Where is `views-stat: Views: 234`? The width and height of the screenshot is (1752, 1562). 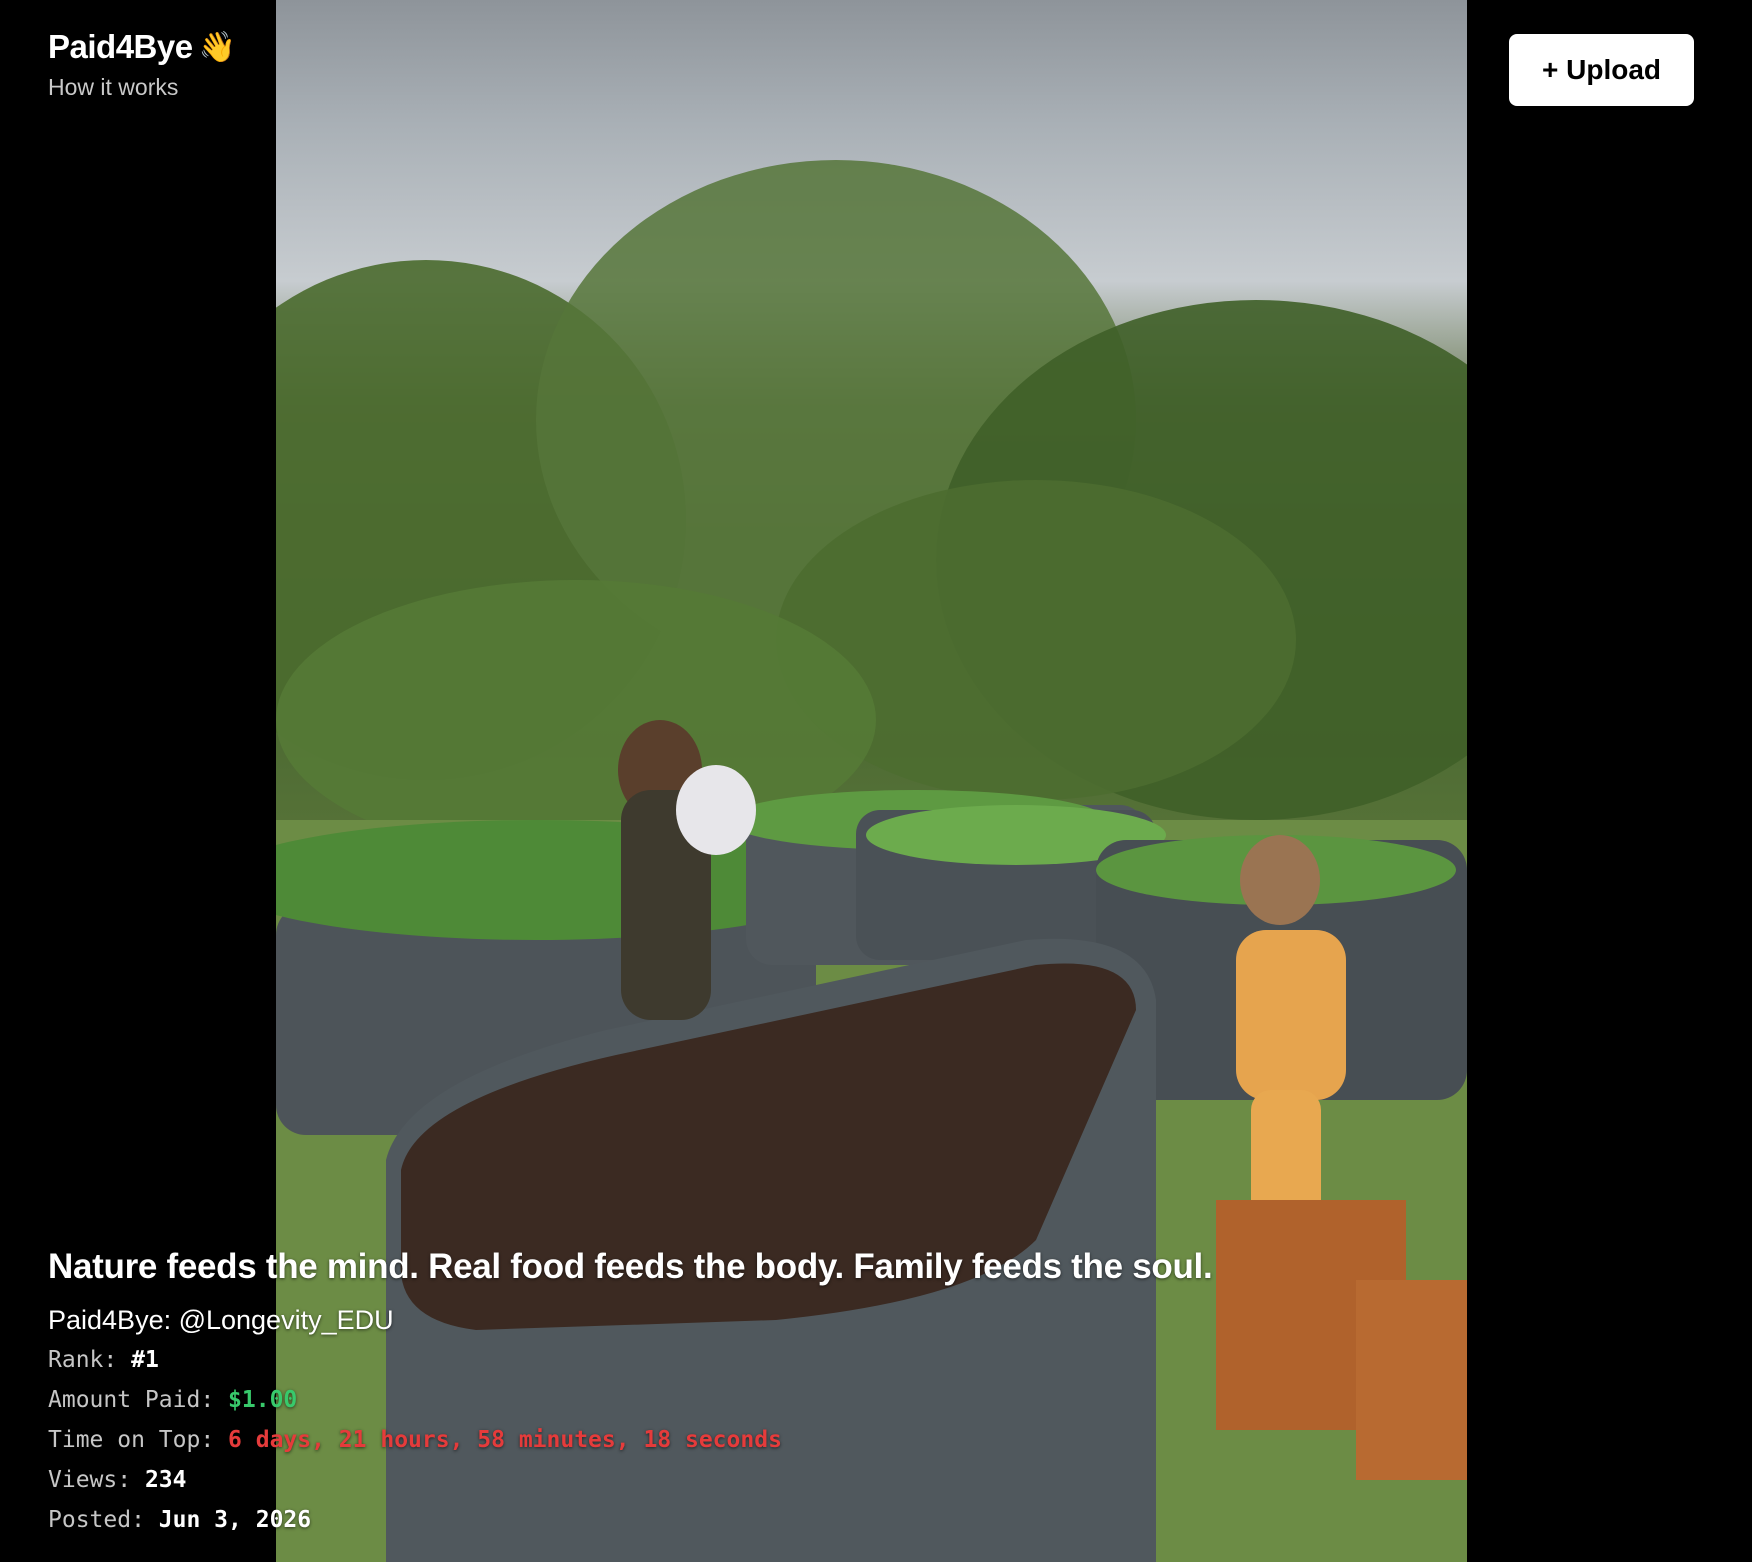
views-stat: Views: 234 is located at coordinates (738, 1480).